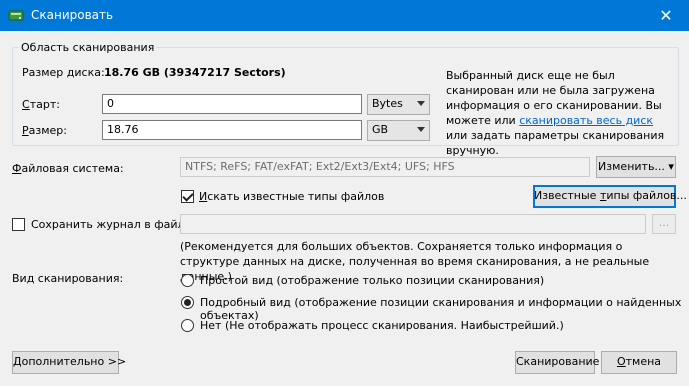 This screenshot has width=689, height=386. I want to click on filesystem-label: Файловая система:, so click(68, 168).